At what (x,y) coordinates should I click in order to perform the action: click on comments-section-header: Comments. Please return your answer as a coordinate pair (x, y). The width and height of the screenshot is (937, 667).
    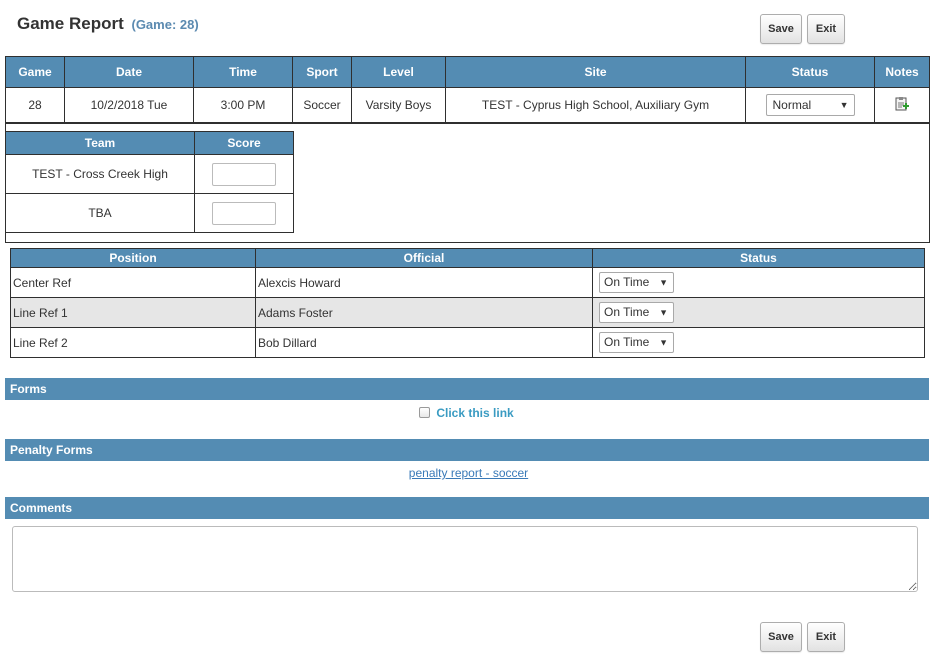
    Looking at the image, I should click on (467, 508).